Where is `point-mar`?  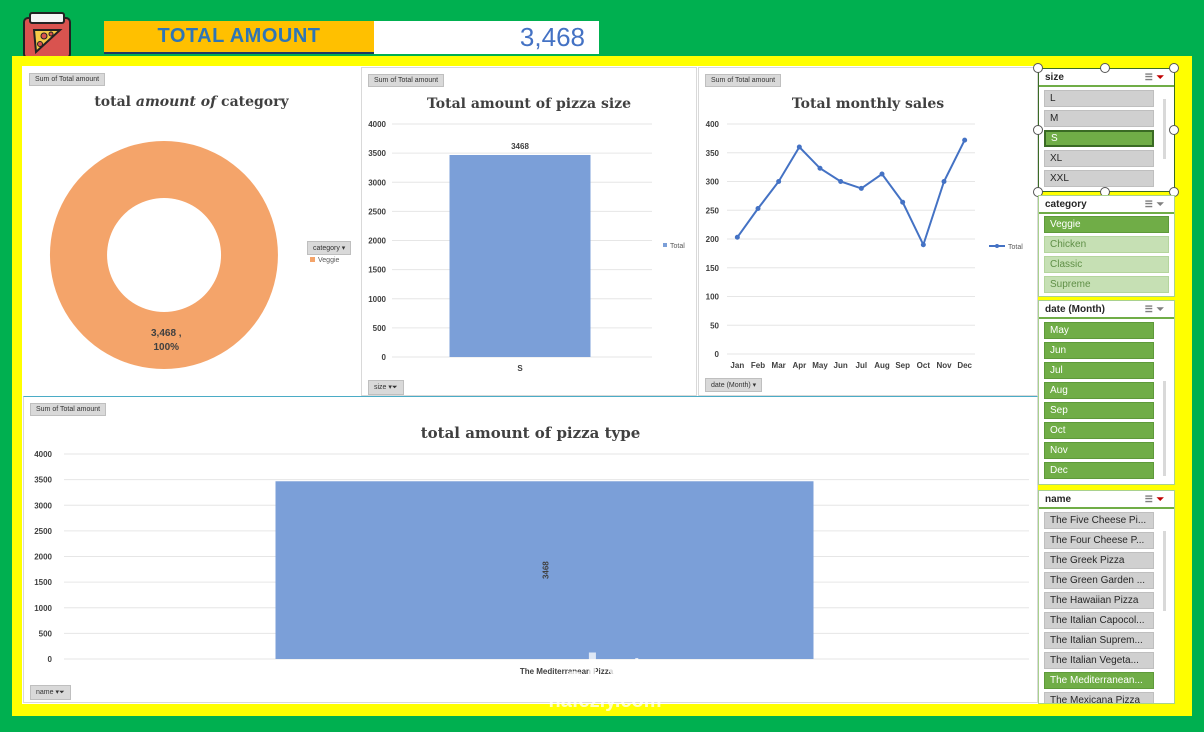 point-mar is located at coordinates (779, 181).